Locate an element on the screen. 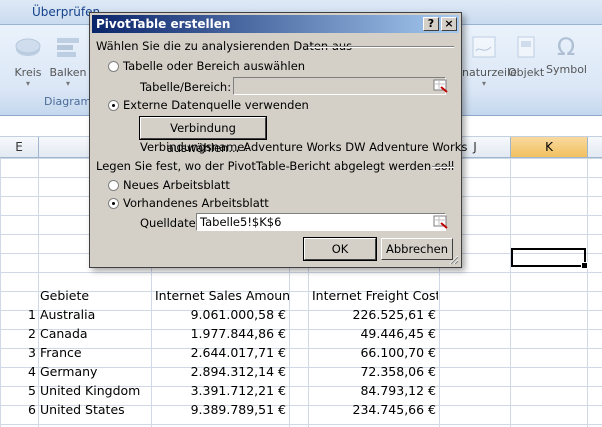 The image size is (602, 427). ok-button: OK is located at coordinates (340, 249).